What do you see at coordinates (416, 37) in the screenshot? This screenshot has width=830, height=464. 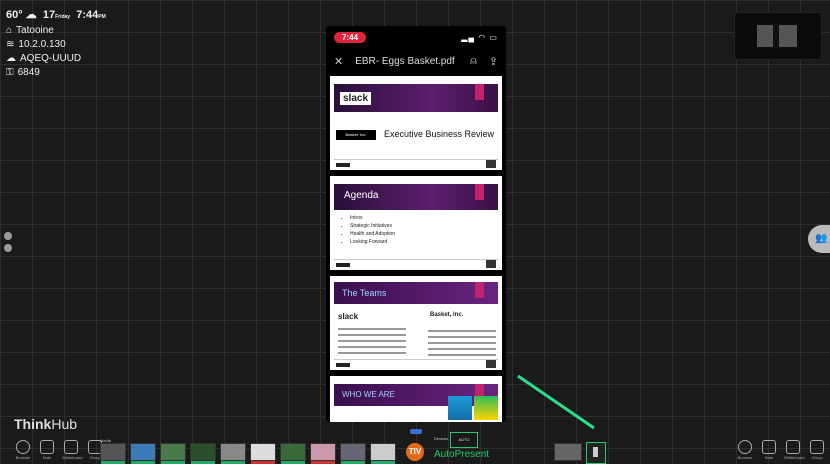 I see `phone-status-bar: 7:44 ▂▄ ◠ ▭` at bounding box center [416, 37].